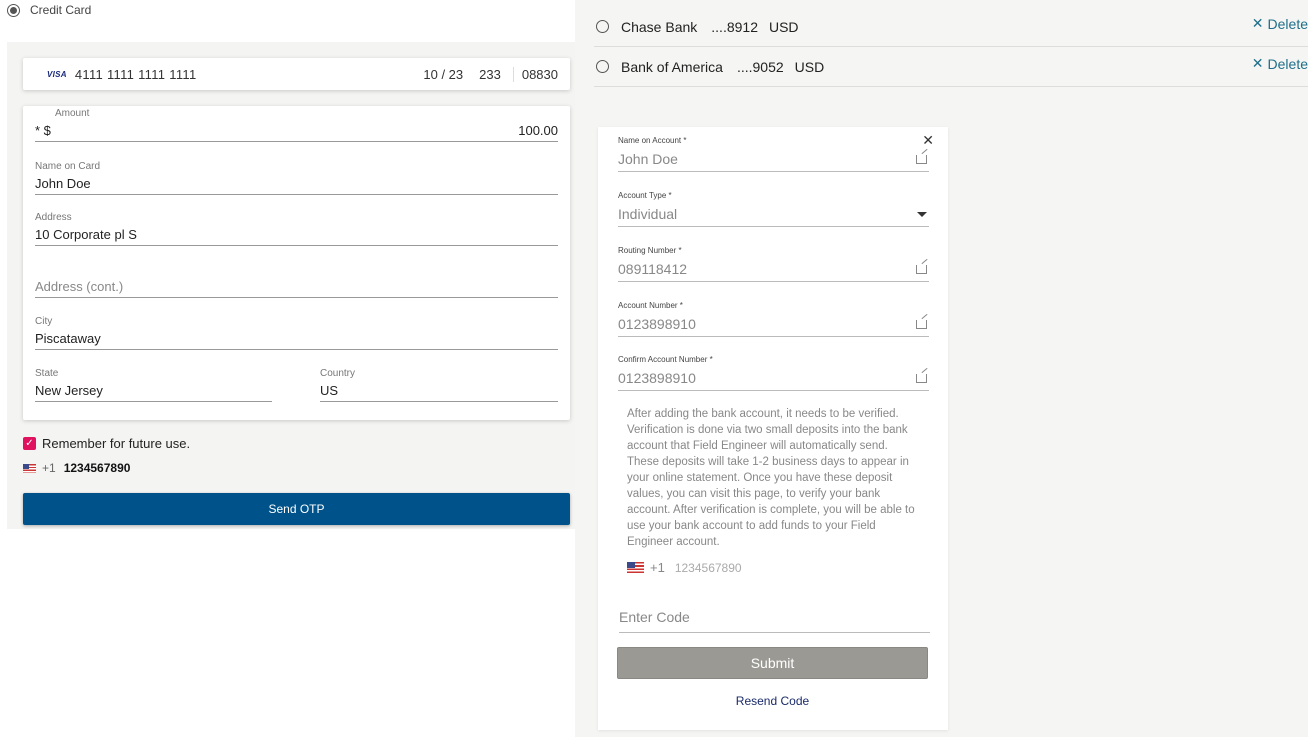  Describe the element at coordinates (13, 10) in the screenshot. I see `credit-card-radio` at that location.